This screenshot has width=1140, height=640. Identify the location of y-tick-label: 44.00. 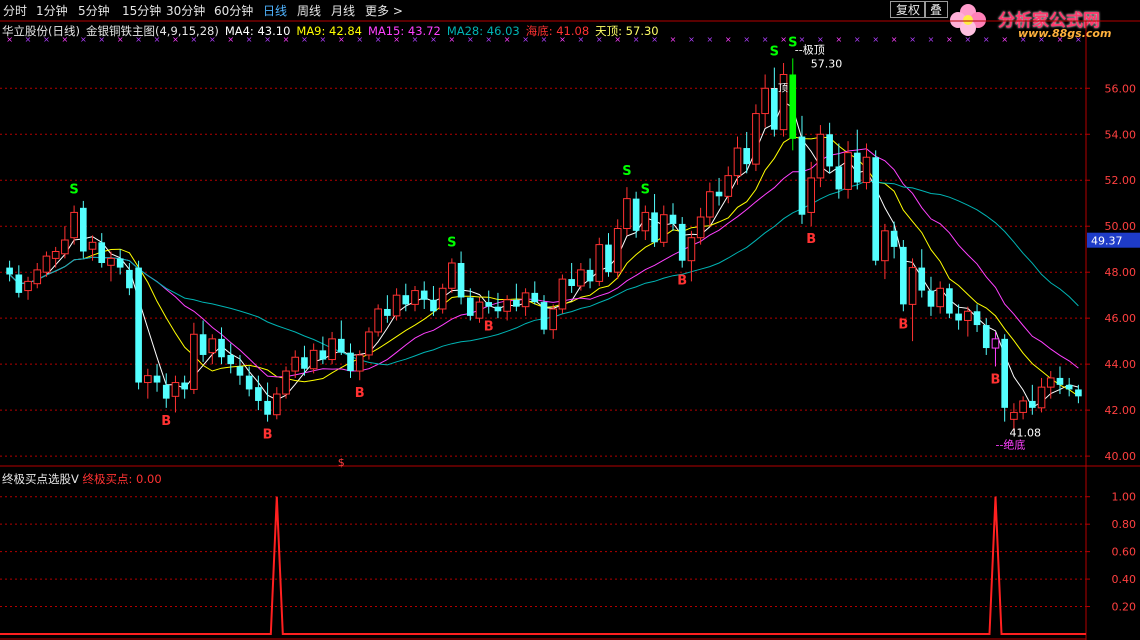
(1121, 364).